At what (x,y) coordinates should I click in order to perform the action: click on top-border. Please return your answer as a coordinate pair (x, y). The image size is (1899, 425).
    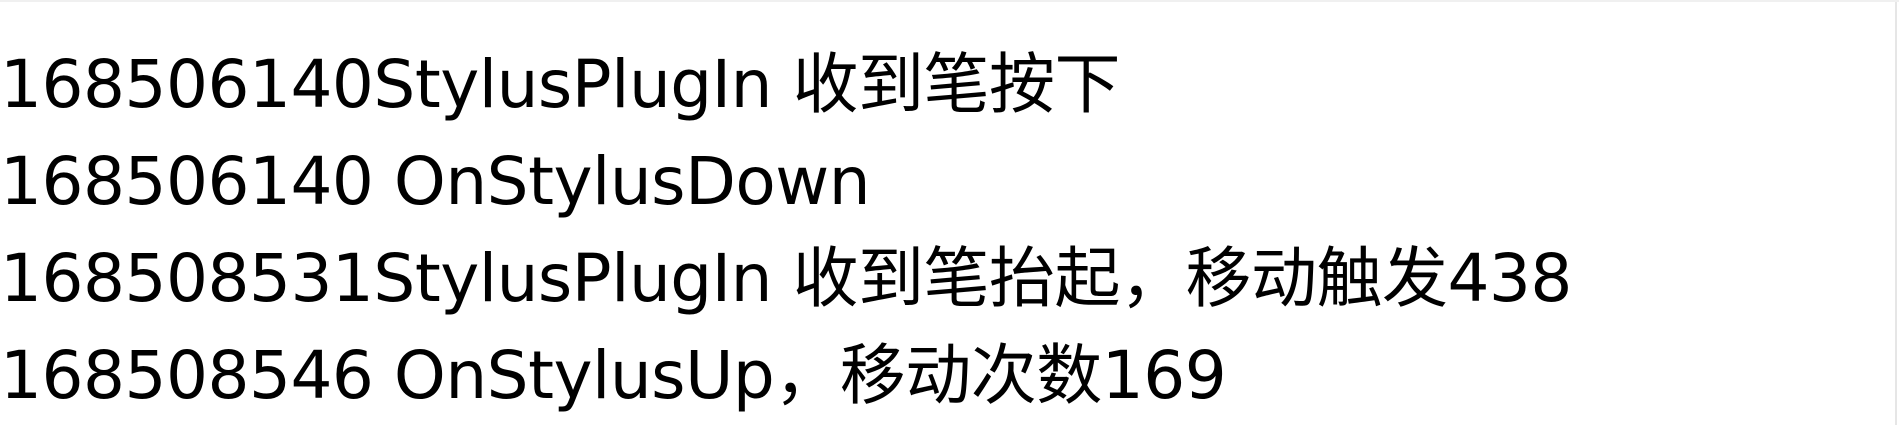
    Looking at the image, I should click on (949, 1).